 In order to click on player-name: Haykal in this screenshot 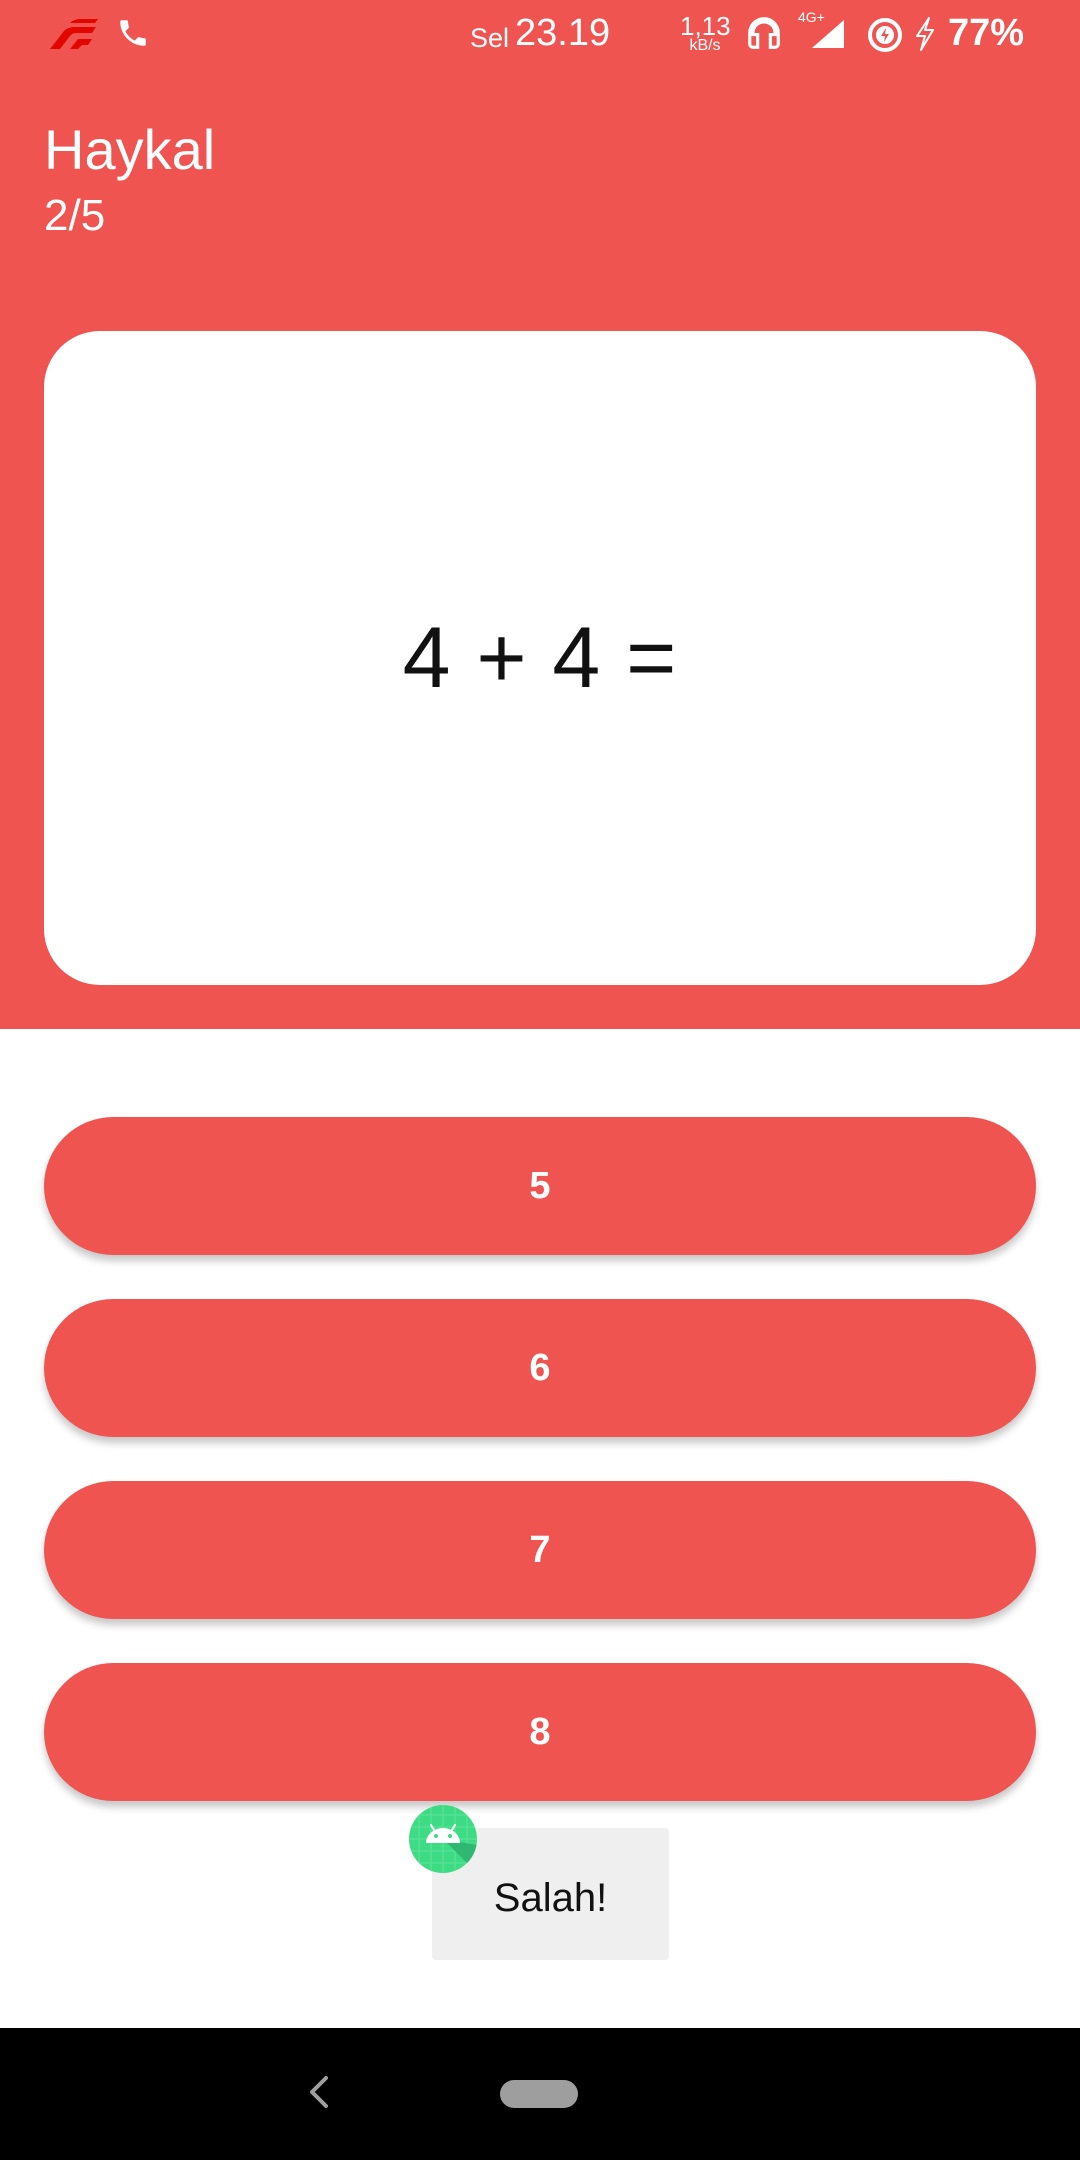, I will do `click(130, 149)`.